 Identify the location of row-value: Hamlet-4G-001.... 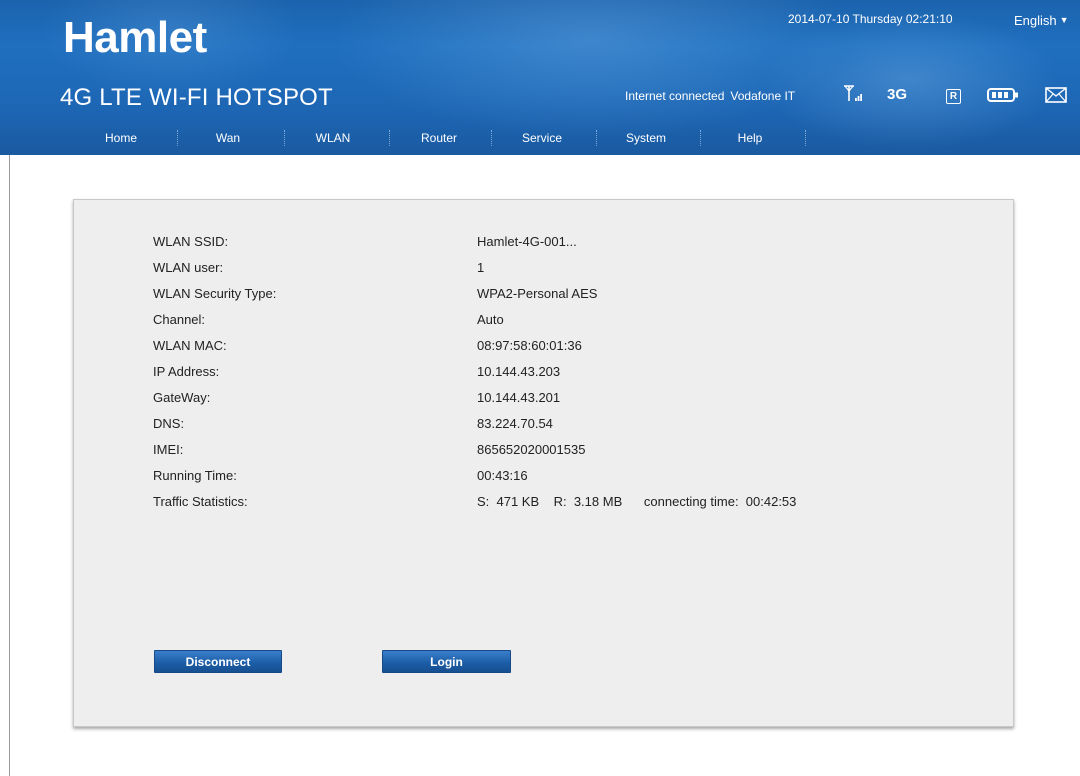
(527, 241).